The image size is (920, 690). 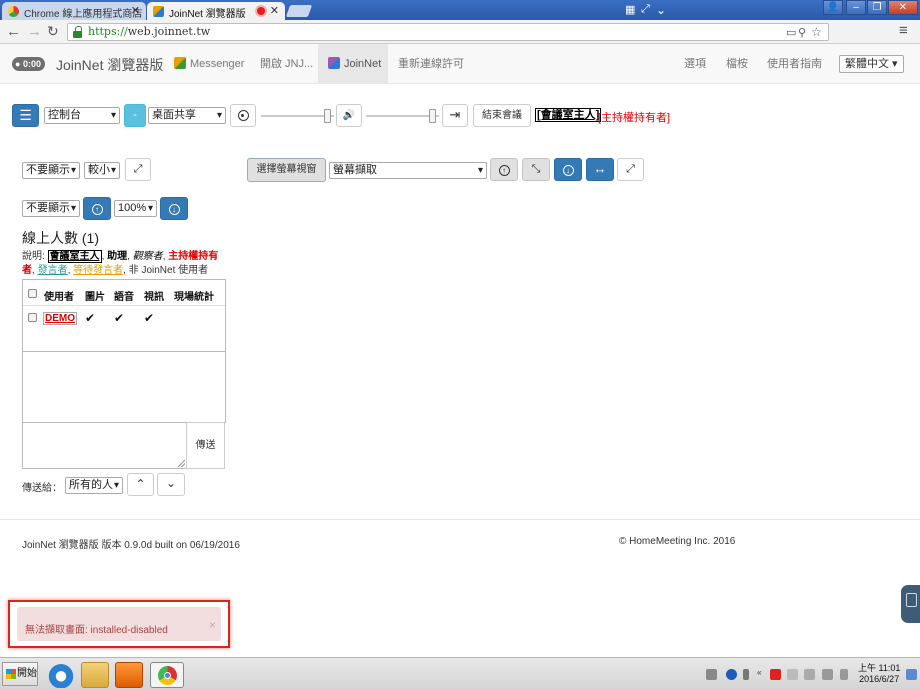 What do you see at coordinates (695, 64) in the screenshot?
I see `nav-options: 選項` at bounding box center [695, 64].